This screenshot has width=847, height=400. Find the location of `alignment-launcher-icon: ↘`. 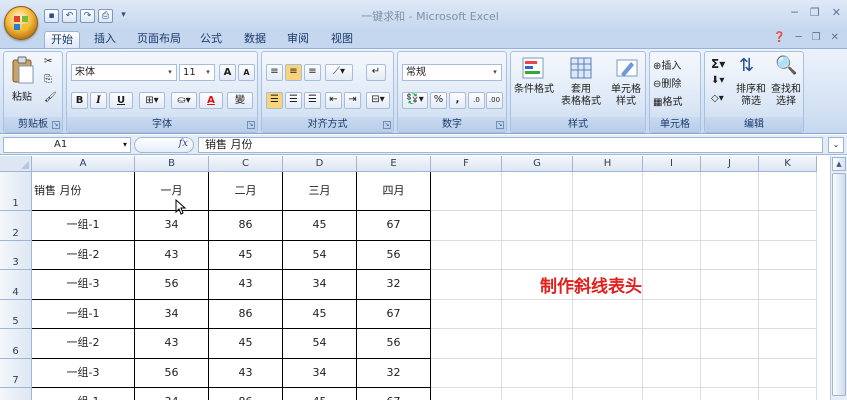

alignment-launcher-icon: ↘ is located at coordinates (387, 125).